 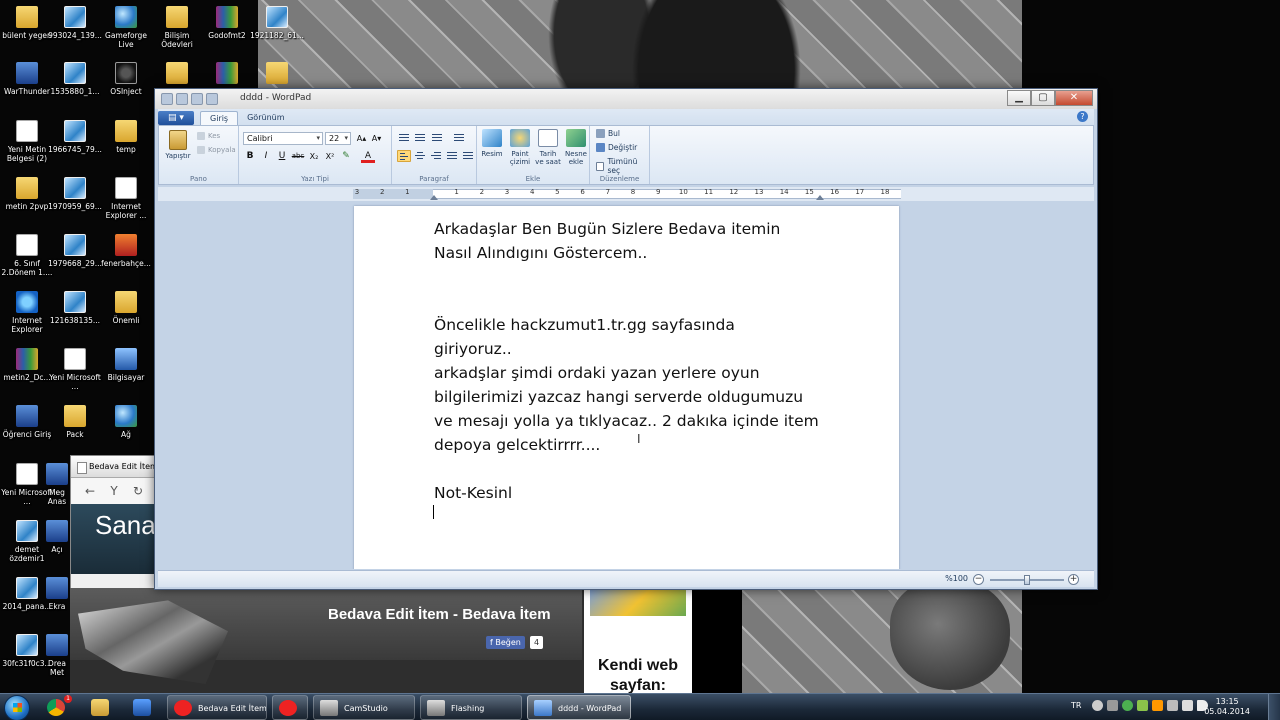 I want to click on desktop-icon-archive-small, so click(x=227, y=74).